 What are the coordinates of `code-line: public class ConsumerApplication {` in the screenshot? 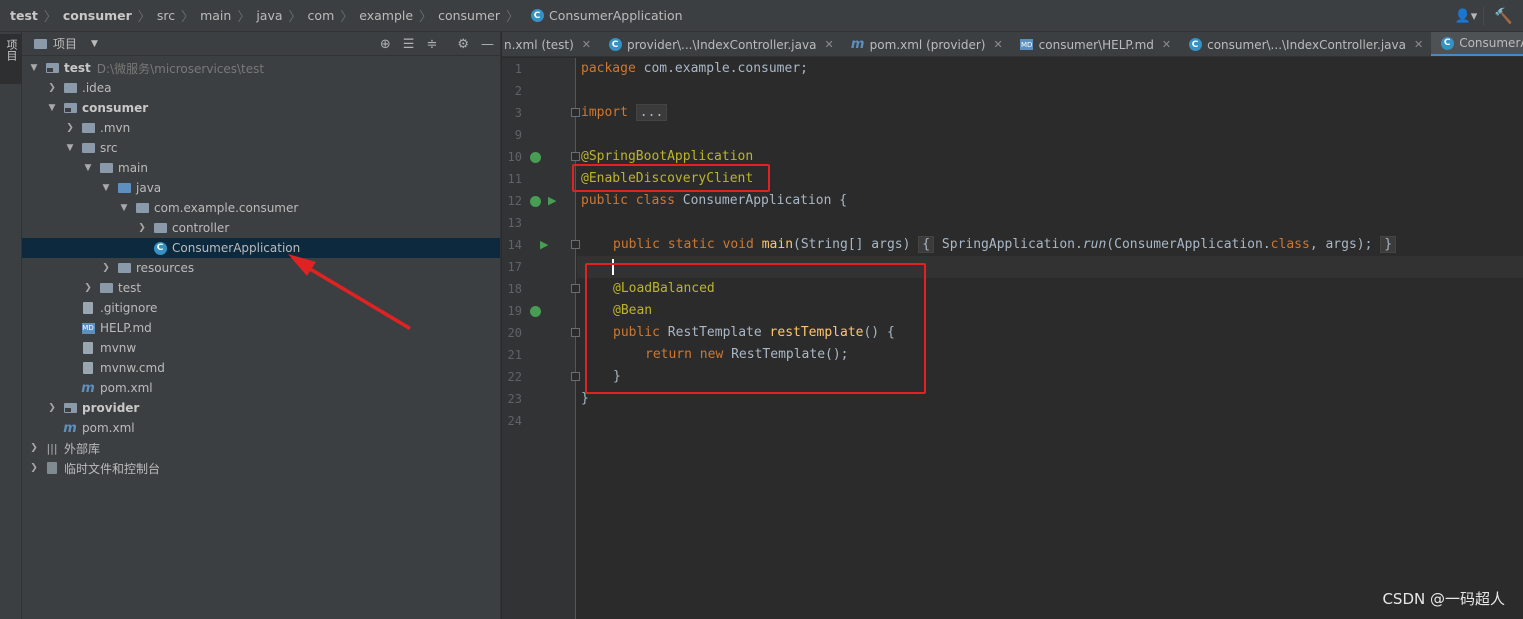 It's located at (714, 201).